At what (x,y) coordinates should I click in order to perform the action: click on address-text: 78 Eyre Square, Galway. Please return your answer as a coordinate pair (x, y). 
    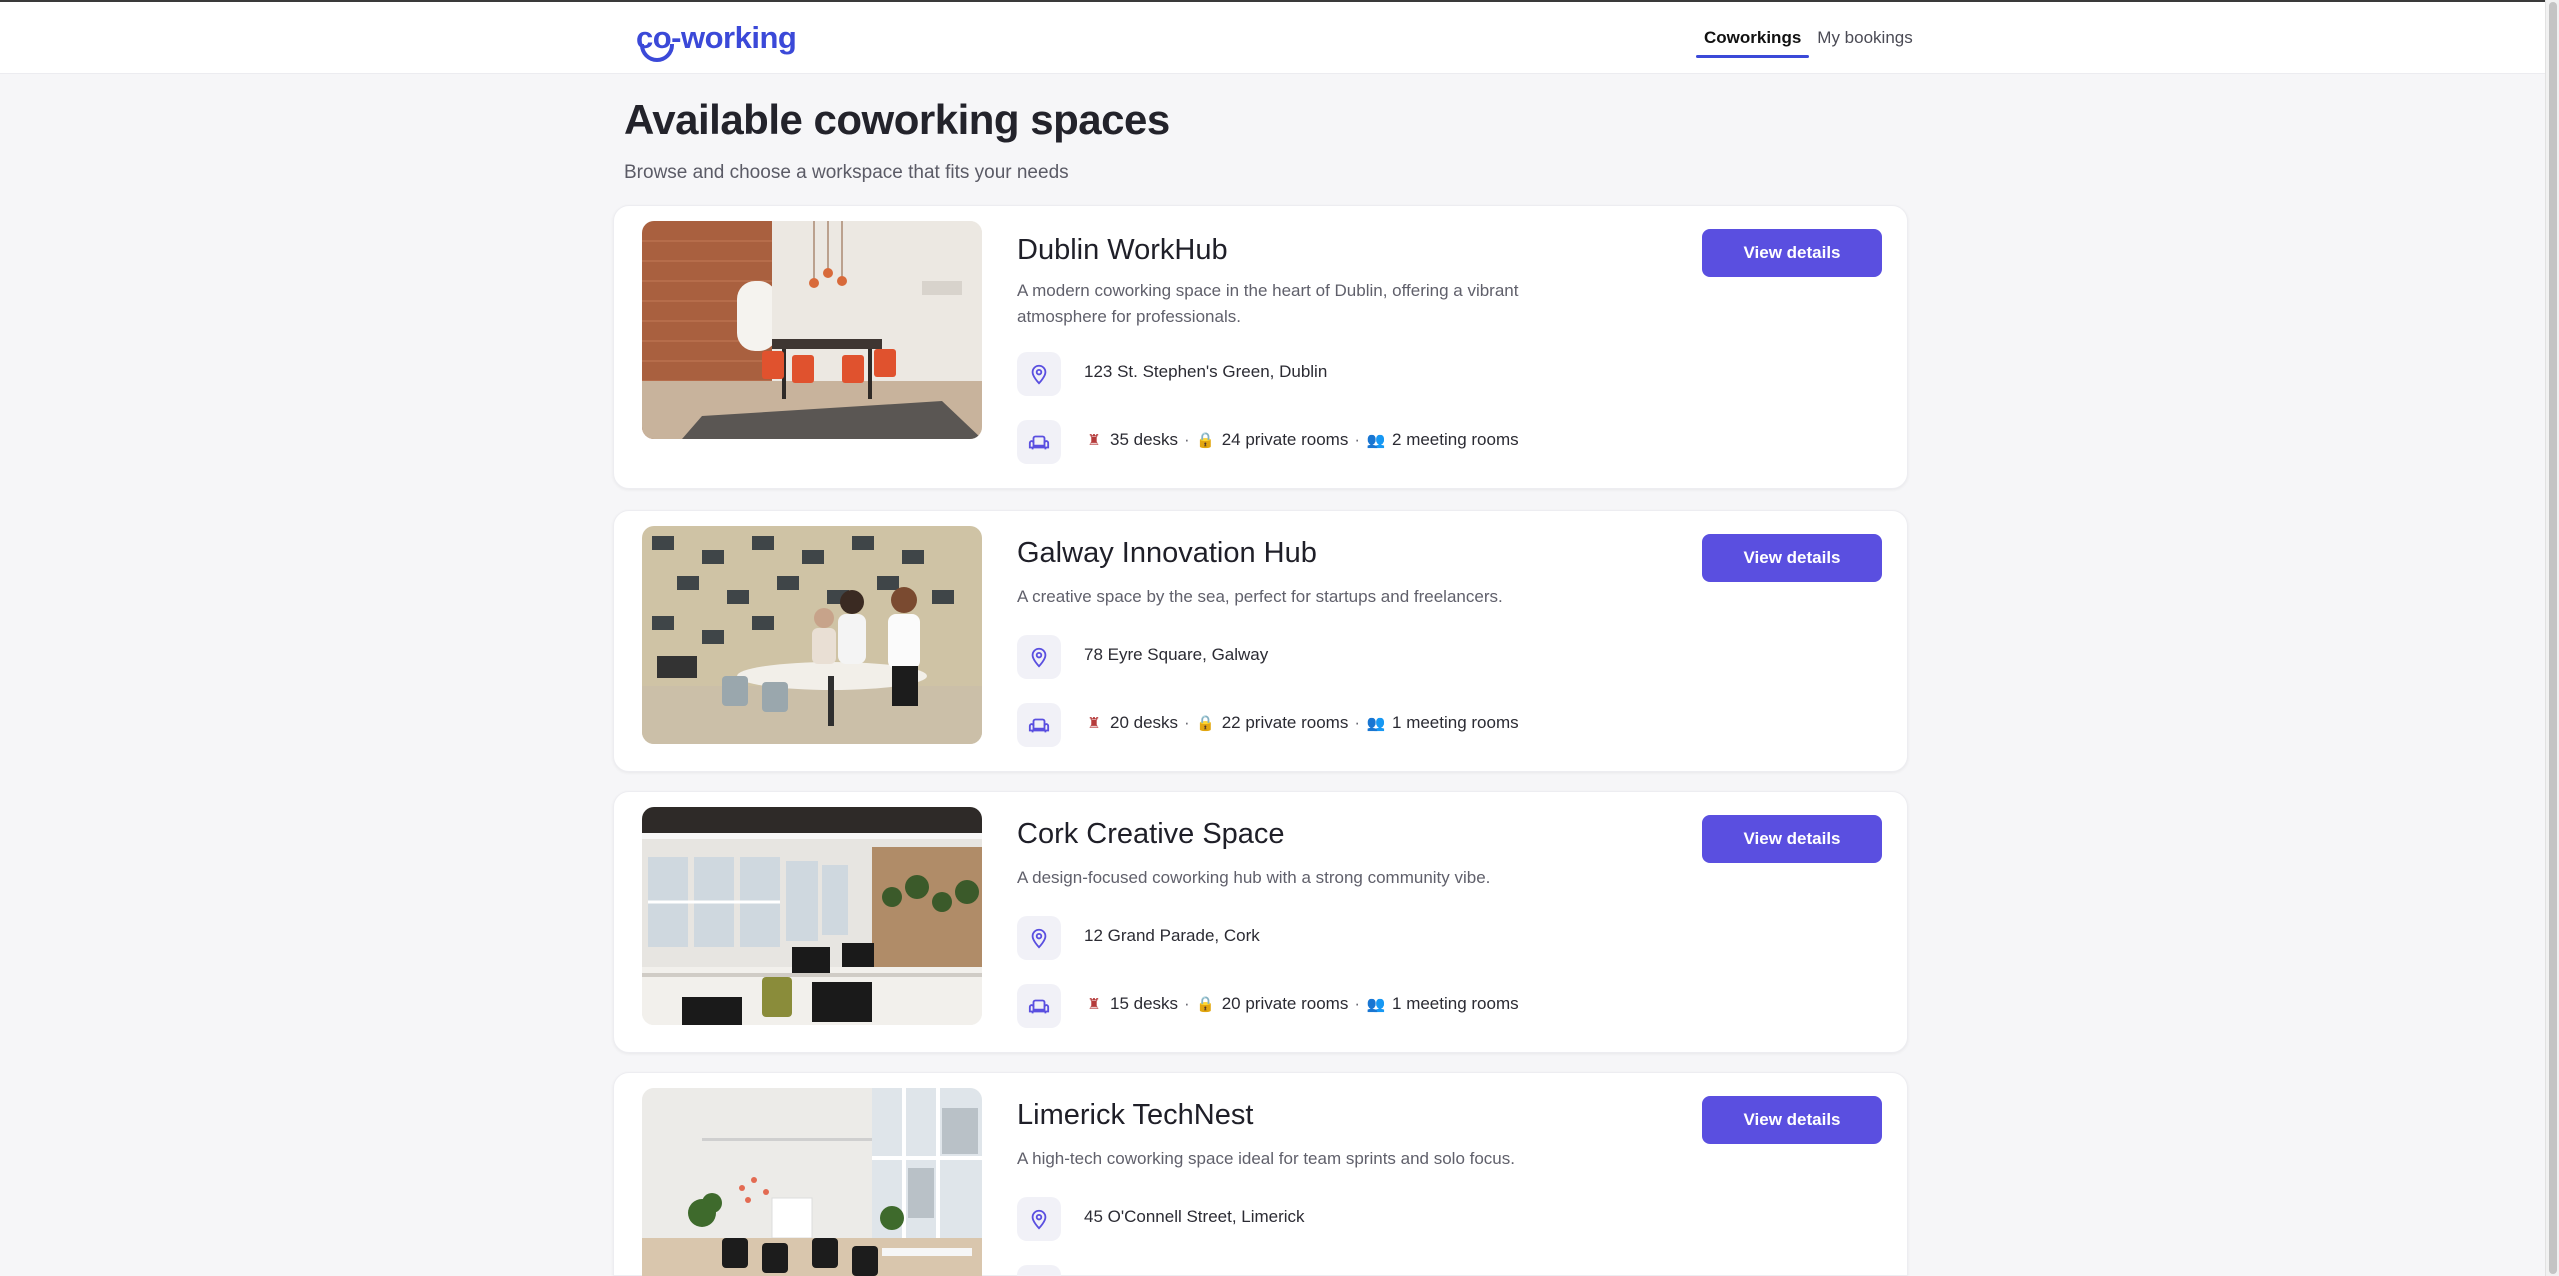
    Looking at the image, I should click on (1176, 654).